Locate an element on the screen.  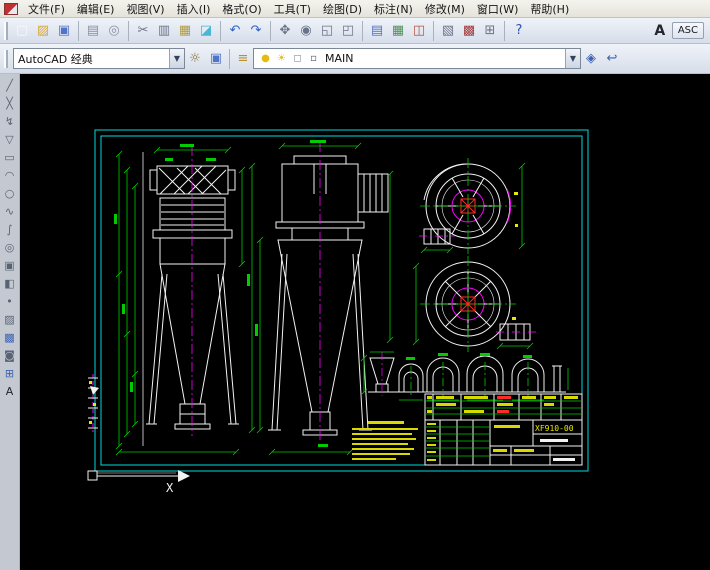
layer-thaw-sun-icon: ☀ is located at coordinates (281, 58).